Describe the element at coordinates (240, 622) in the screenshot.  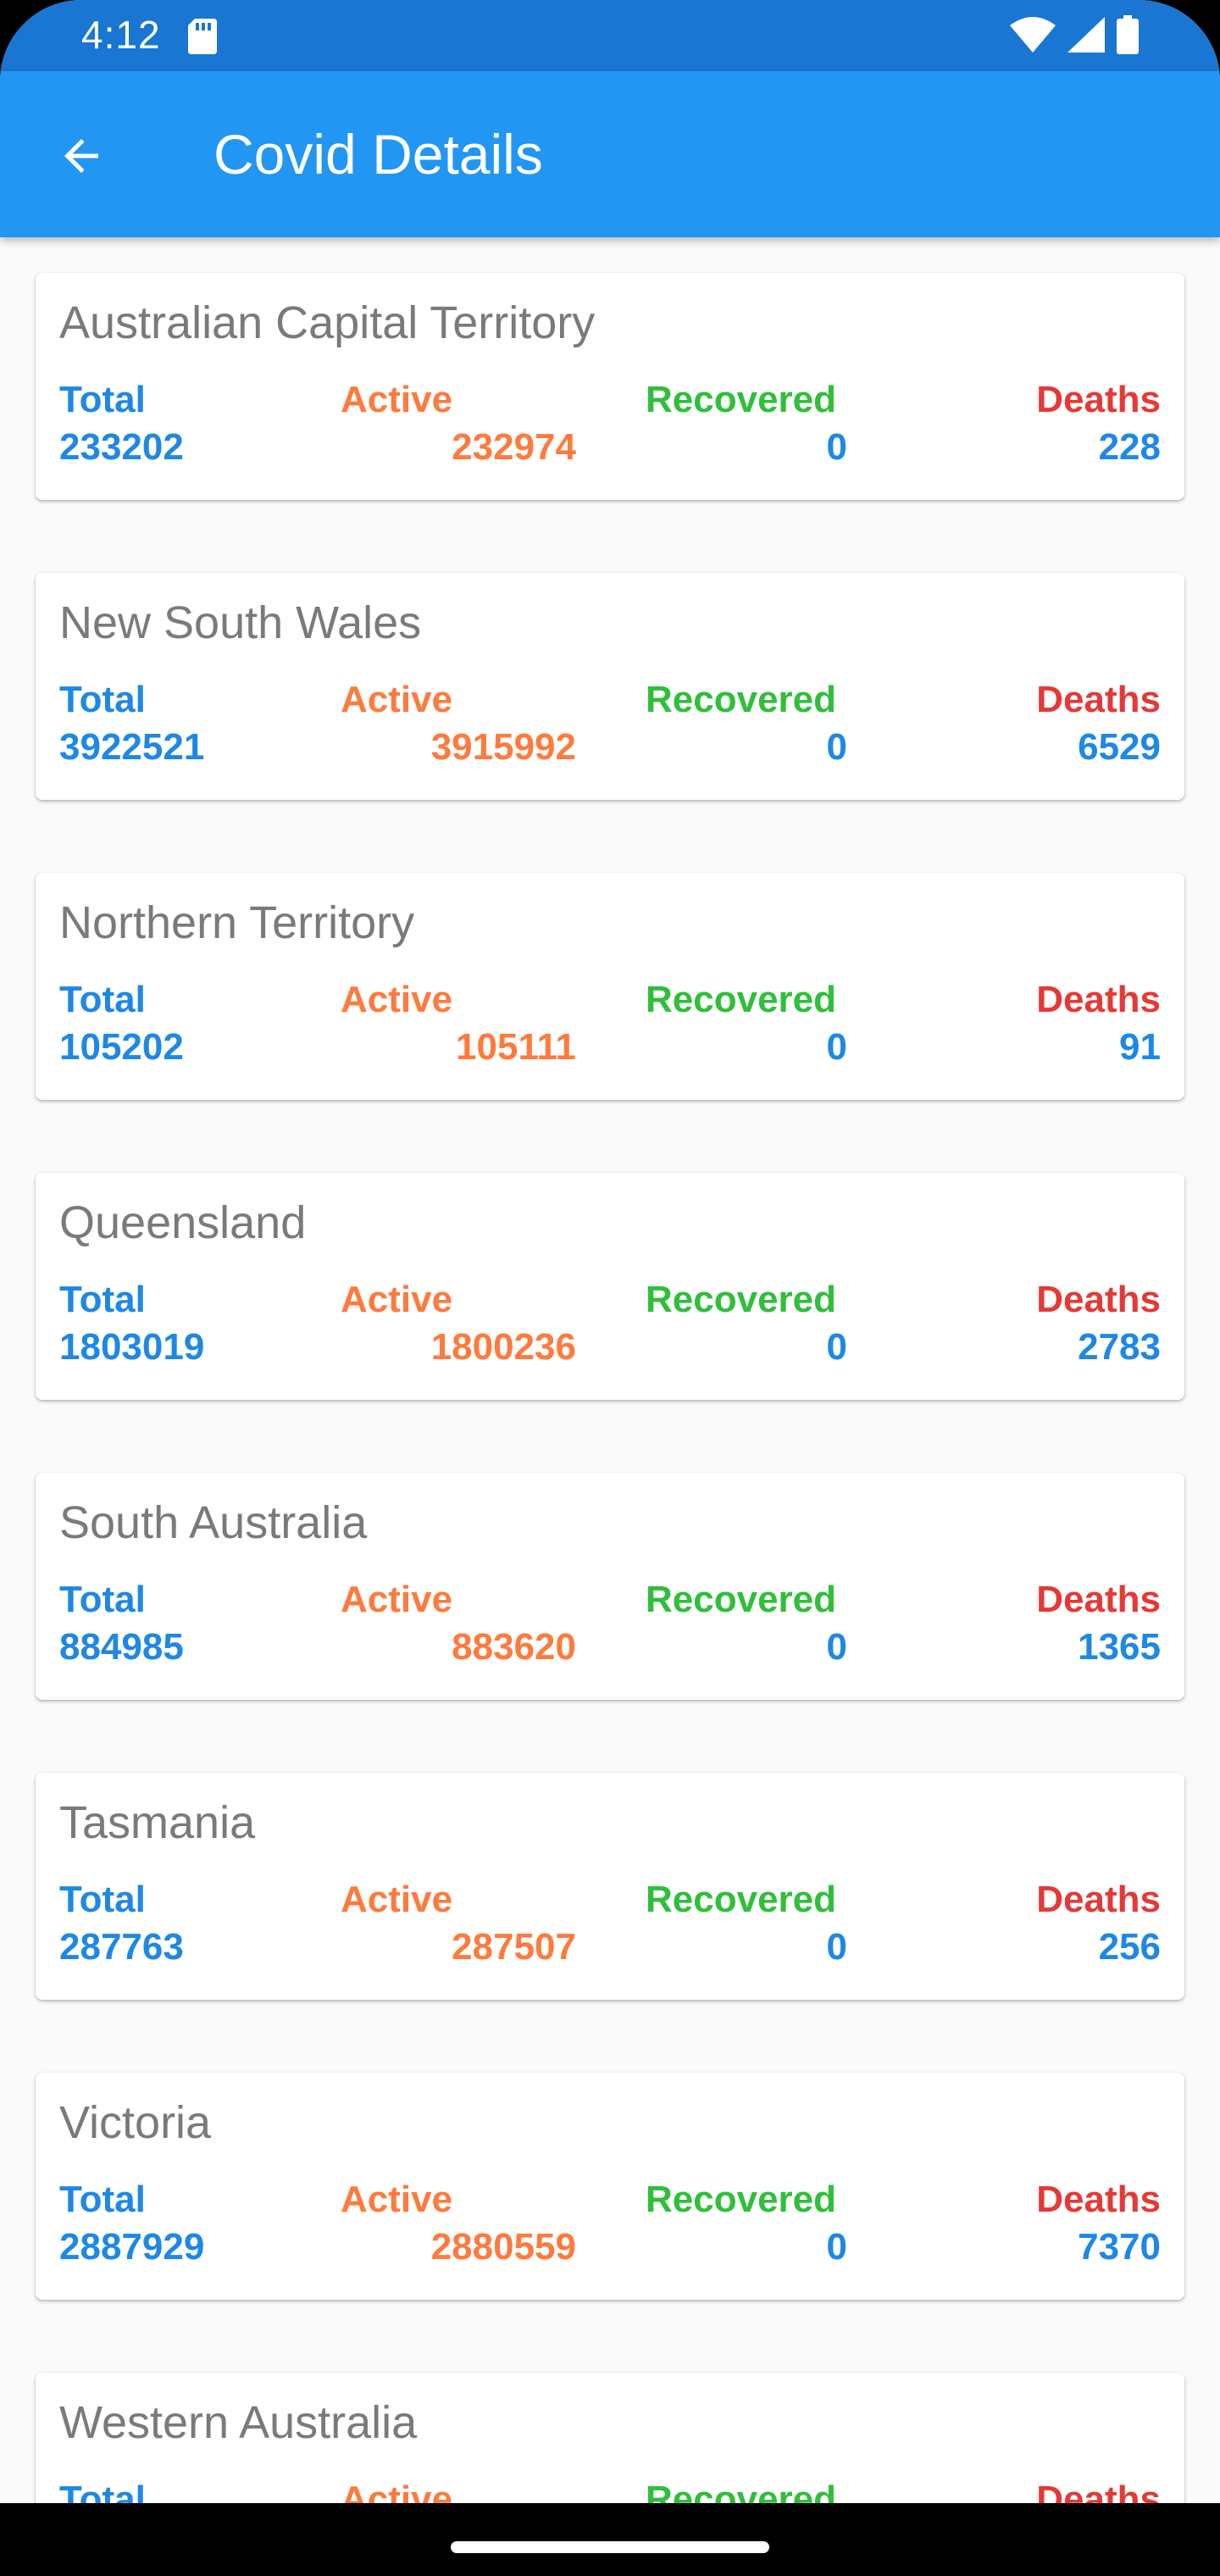
I see `state-name: New South Wales` at that location.